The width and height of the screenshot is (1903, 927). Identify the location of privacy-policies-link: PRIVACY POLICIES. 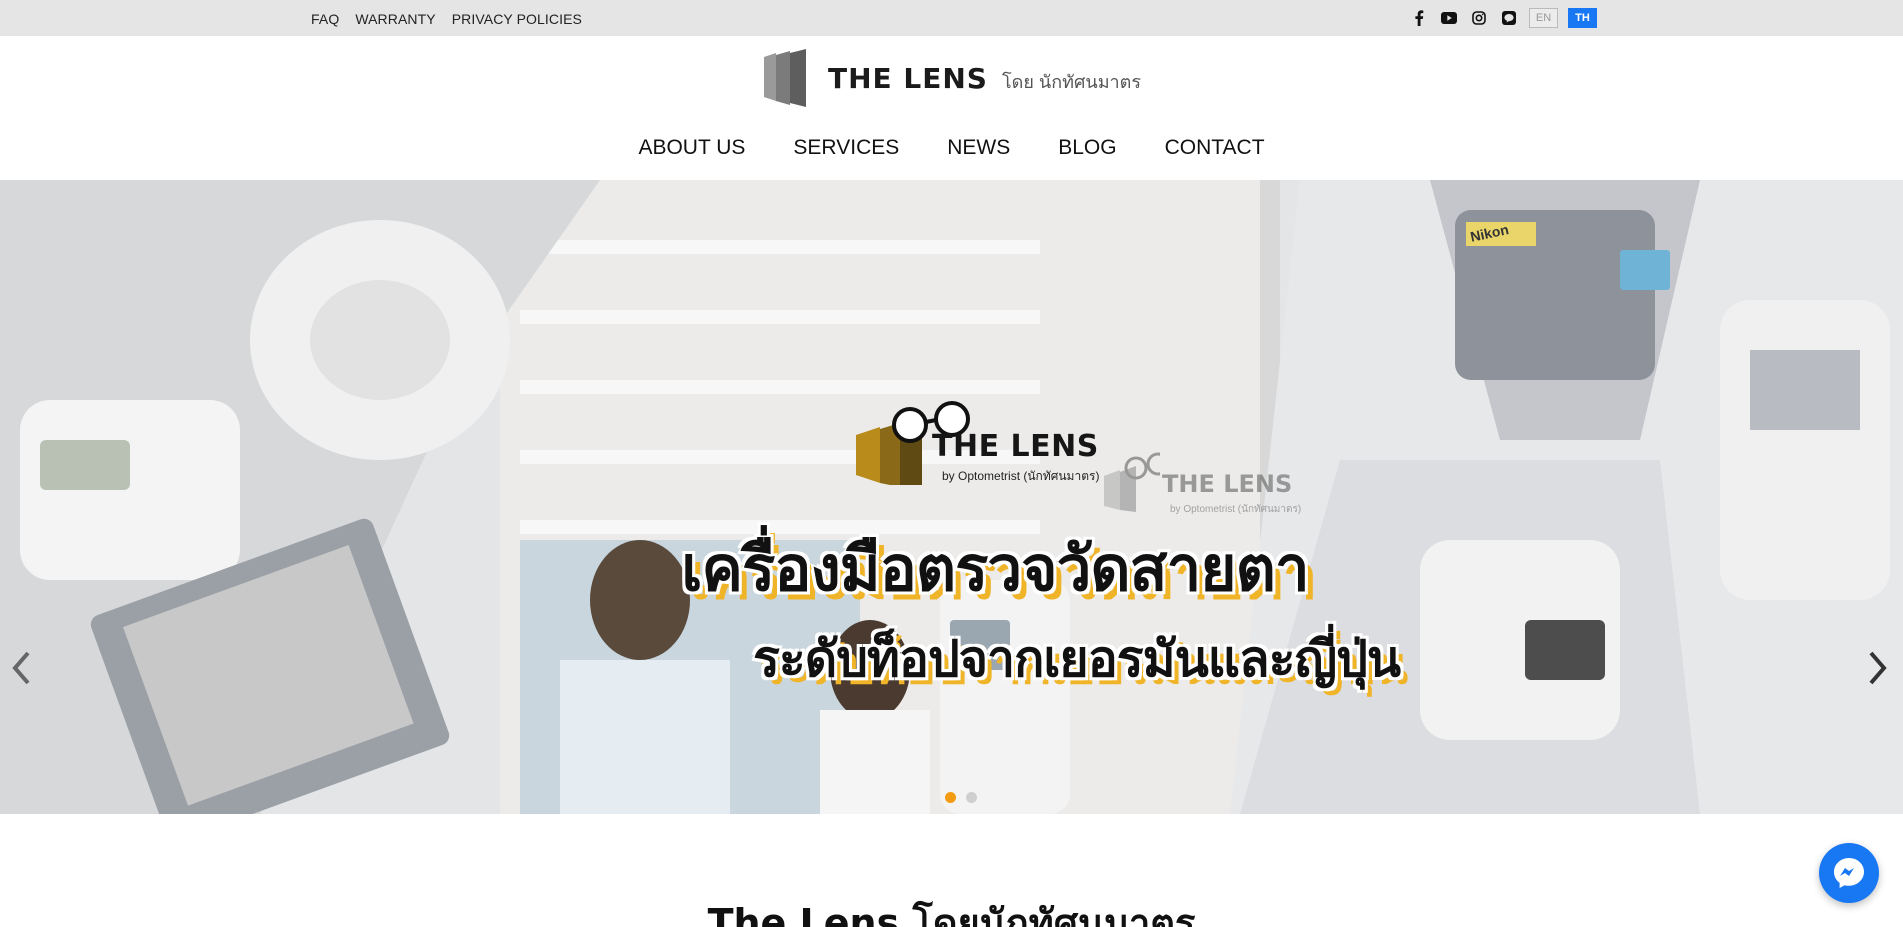
(517, 19).